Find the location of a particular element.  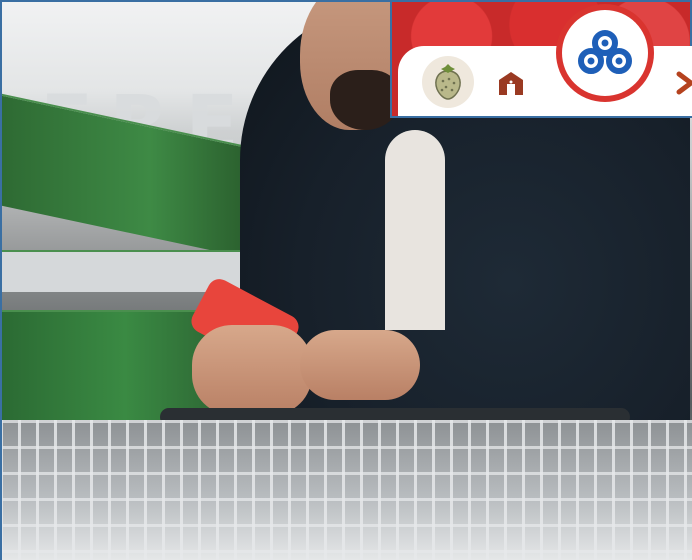

strawberry-icon is located at coordinates (448, 82).